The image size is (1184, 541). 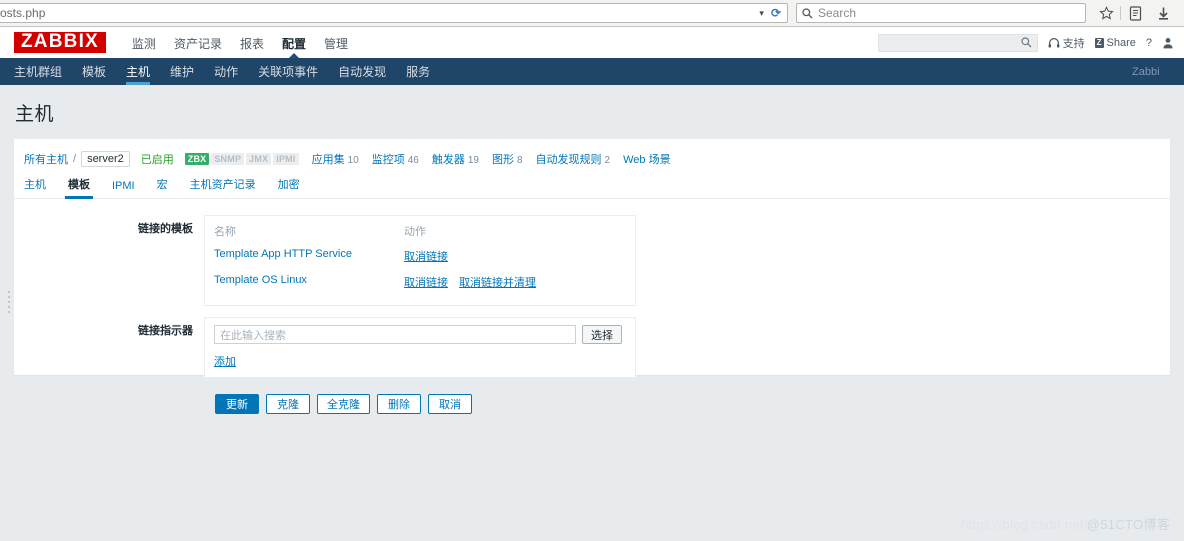 What do you see at coordinates (426, 283) in the screenshot?
I see `unlink-action-os-linux: 取消链接` at bounding box center [426, 283].